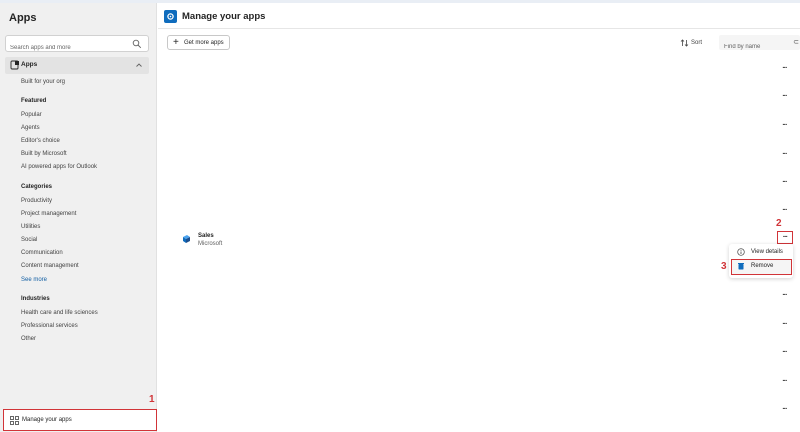 The width and height of the screenshot is (800, 432). Describe the element at coordinates (741, 252) in the screenshot. I see `info-icon` at that location.